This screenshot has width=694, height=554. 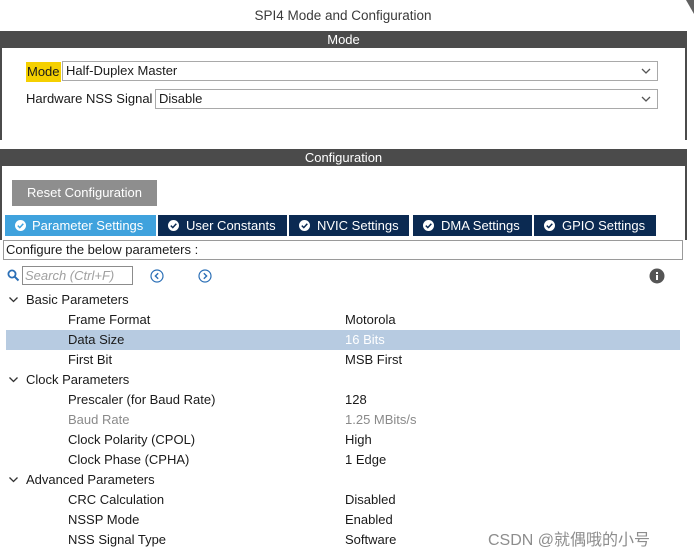 What do you see at coordinates (381, 419) in the screenshot?
I see `param-value: 1.25 MBits/s` at bounding box center [381, 419].